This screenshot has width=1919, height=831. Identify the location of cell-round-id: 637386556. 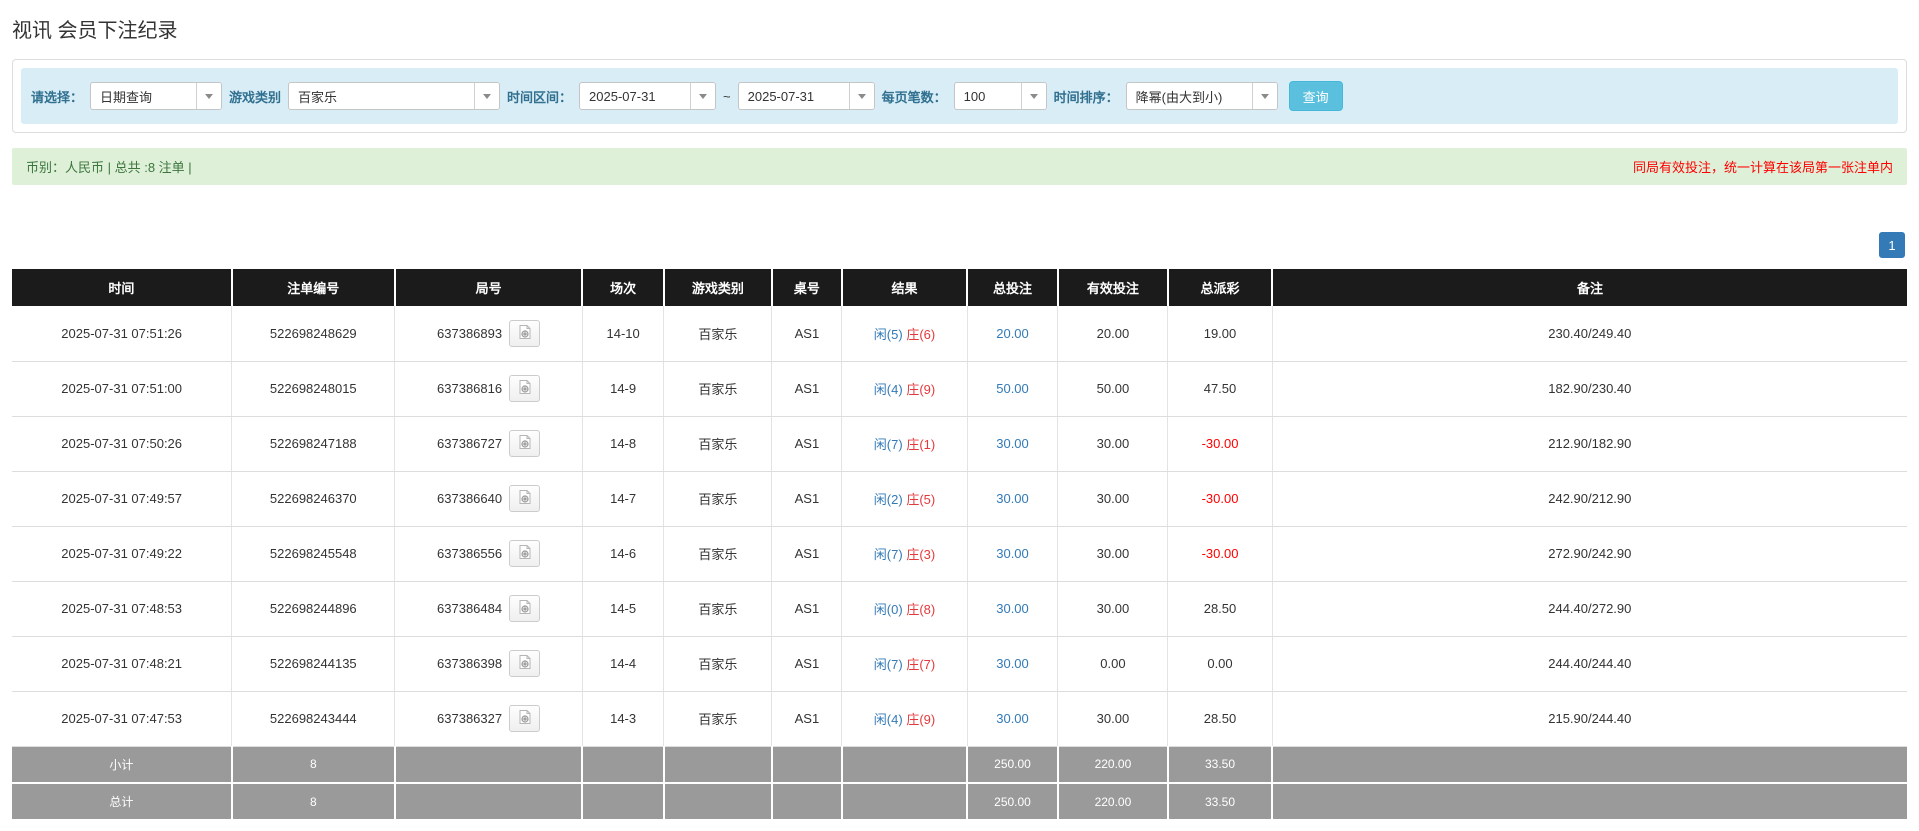
(488, 554).